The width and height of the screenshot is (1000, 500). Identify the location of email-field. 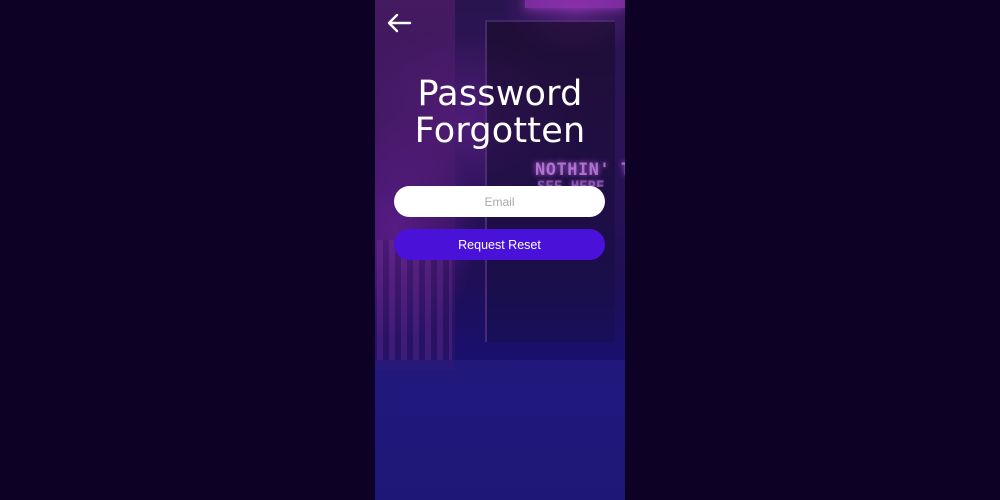
(499, 201).